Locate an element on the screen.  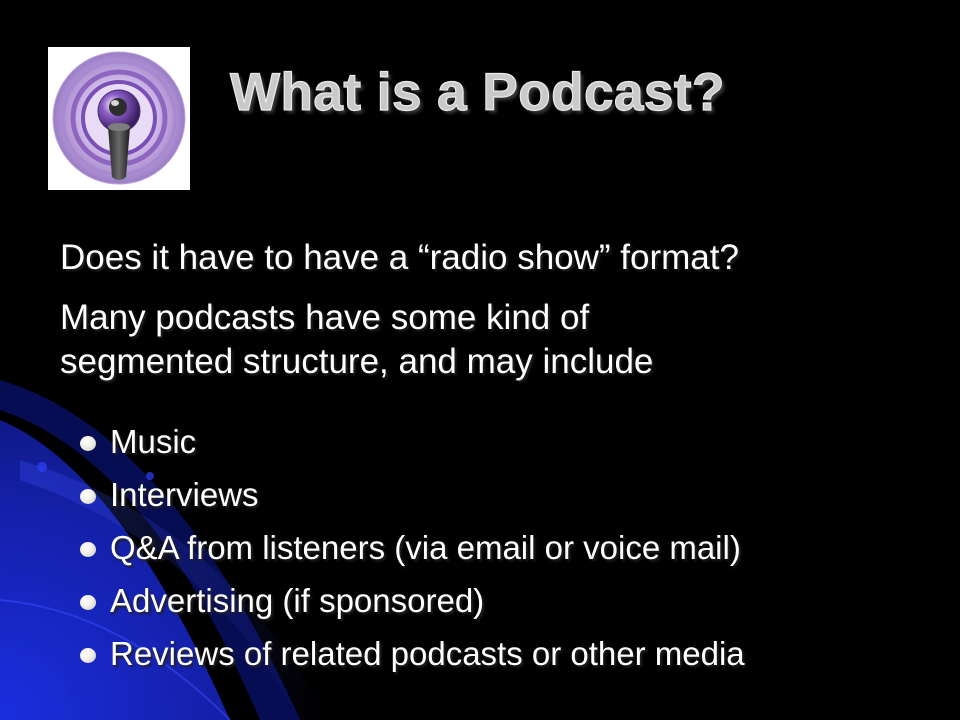
bullet-text: Advertising (if sponsored) is located at coordinates (297, 600).